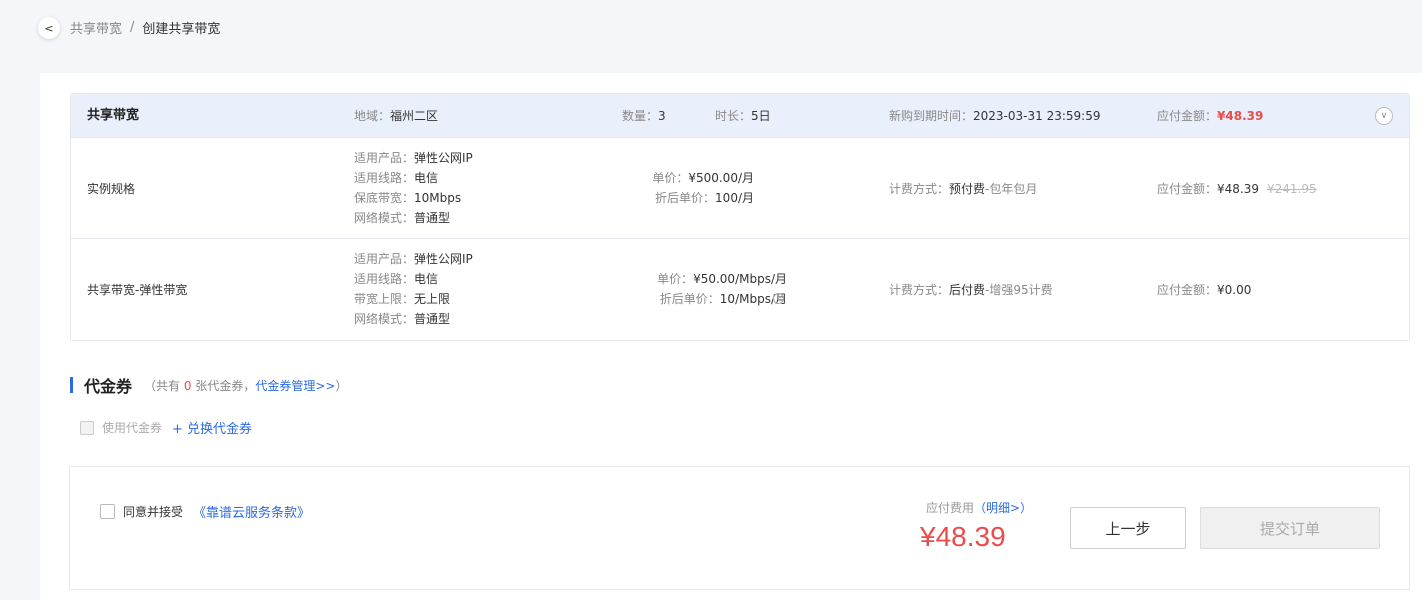  What do you see at coordinates (372, 116) in the screenshot?
I see `region-label: 地域：` at bounding box center [372, 116].